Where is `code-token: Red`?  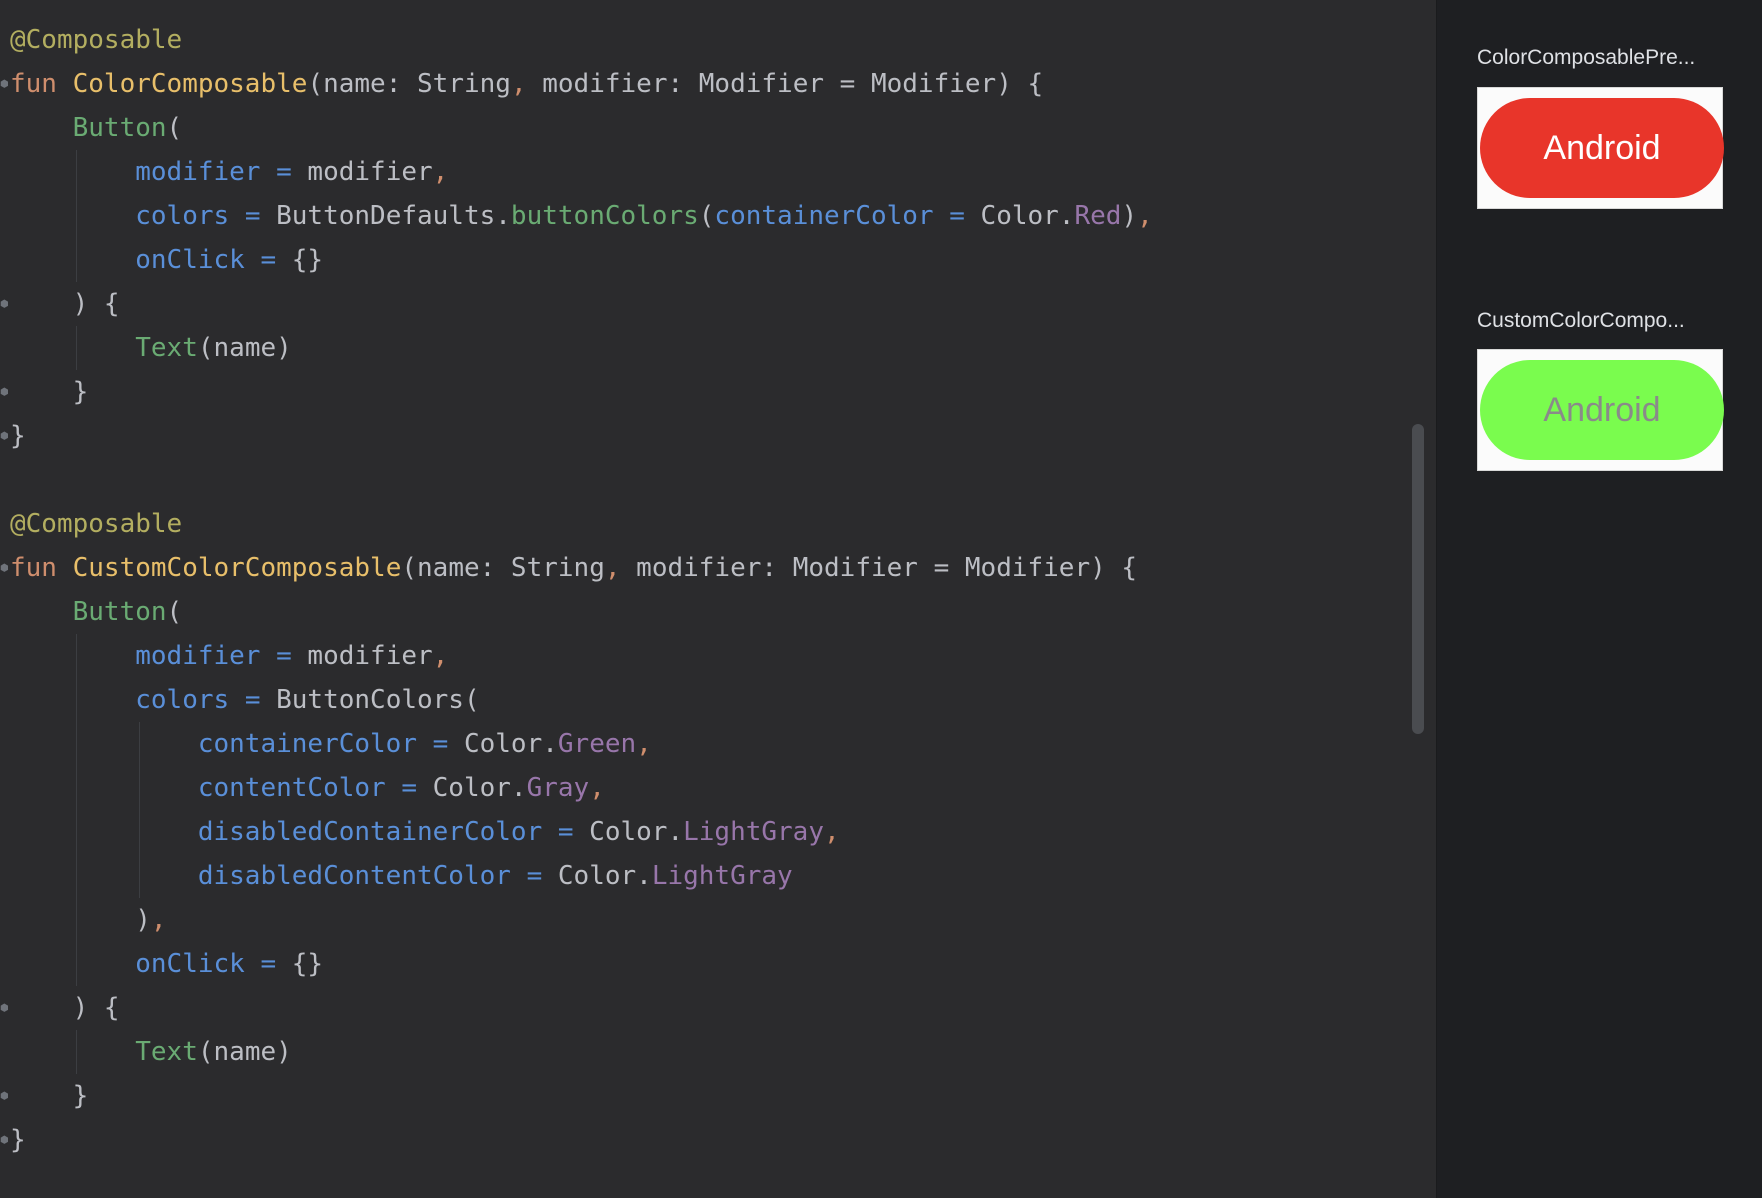 code-token: Red is located at coordinates (1098, 216).